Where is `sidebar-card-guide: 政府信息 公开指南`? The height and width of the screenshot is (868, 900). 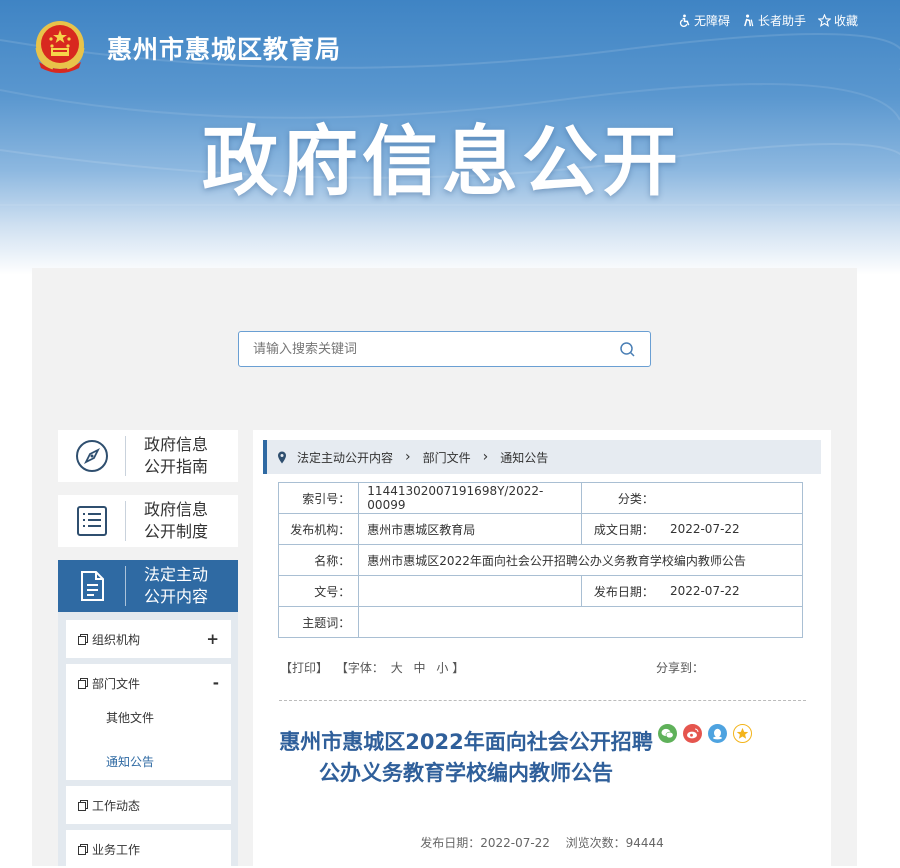
sidebar-card-guide: 政府信息 公开指南 is located at coordinates (148, 456).